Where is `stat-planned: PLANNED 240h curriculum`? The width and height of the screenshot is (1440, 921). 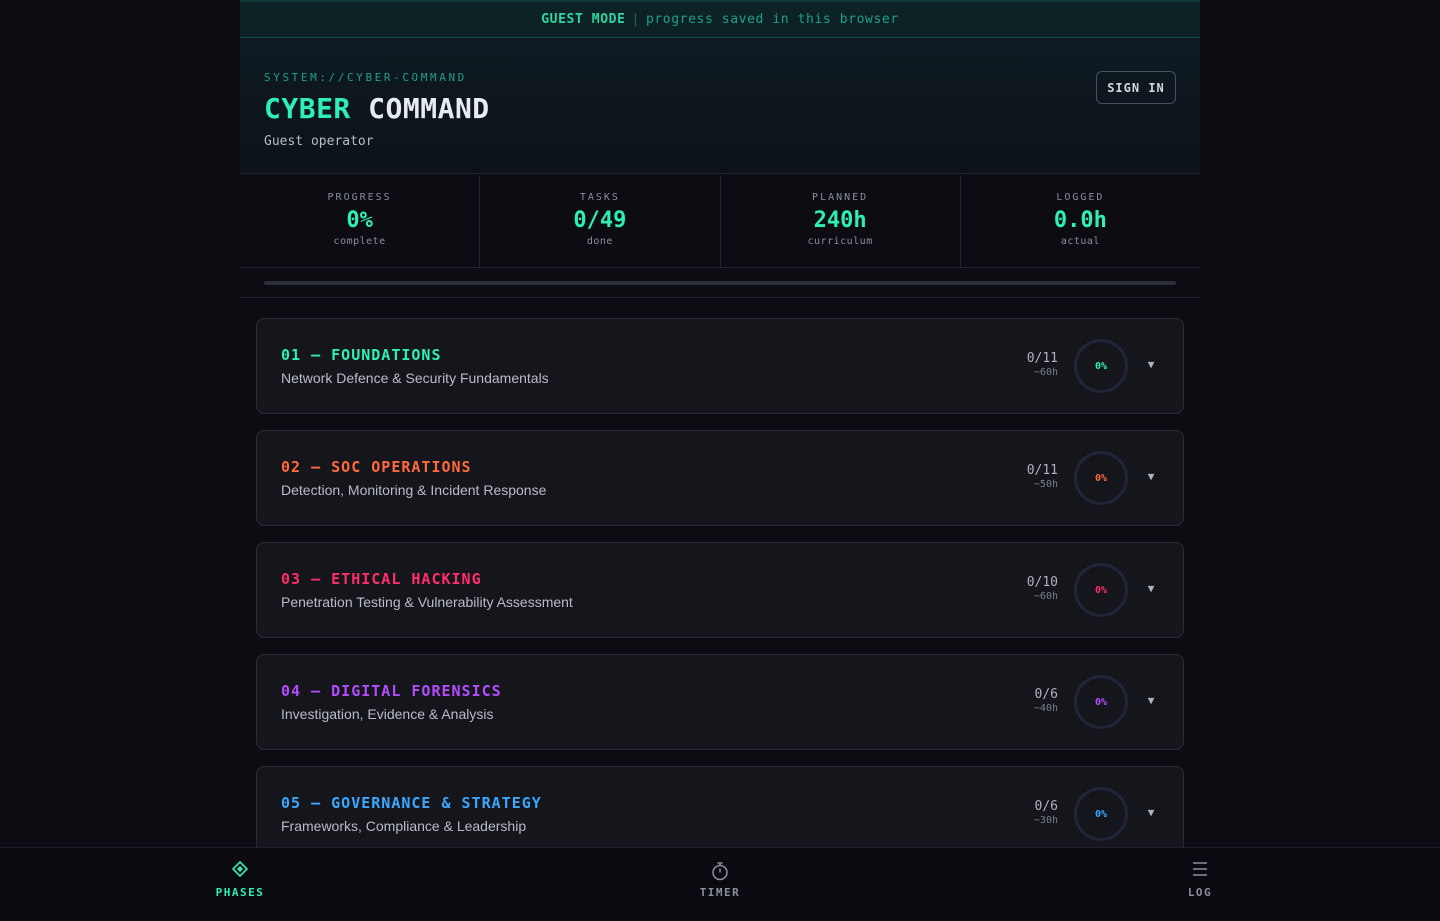 stat-planned: PLANNED 240h curriculum is located at coordinates (841, 221).